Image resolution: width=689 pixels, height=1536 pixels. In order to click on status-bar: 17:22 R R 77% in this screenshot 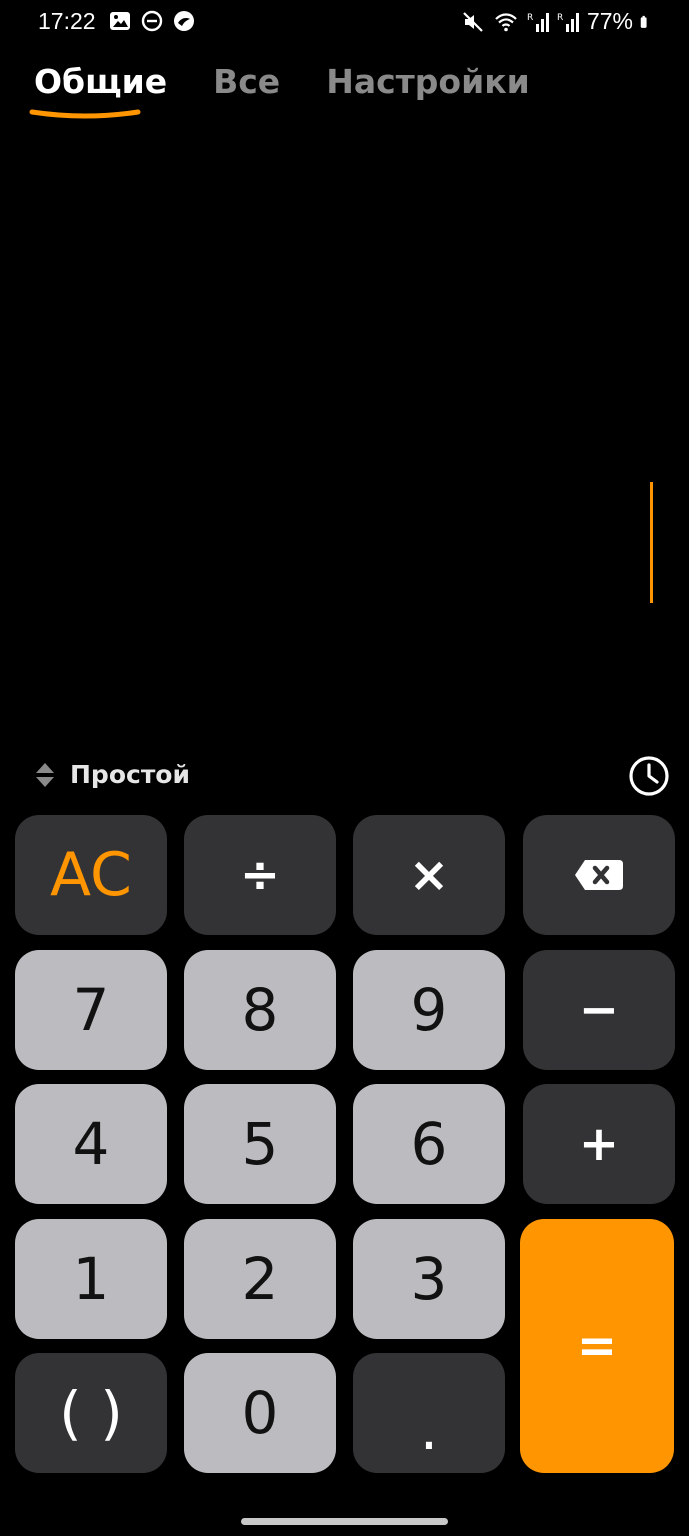, I will do `click(344, 22)`.